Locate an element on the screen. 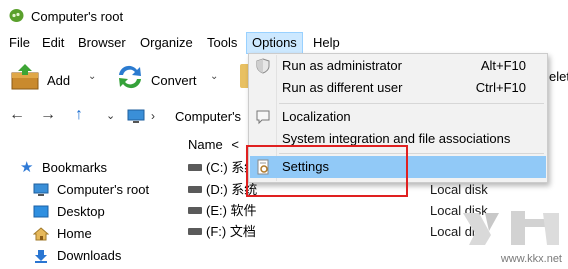 The width and height of the screenshot is (568, 269). tree-item-label: Computer's root is located at coordinates (103, 189).